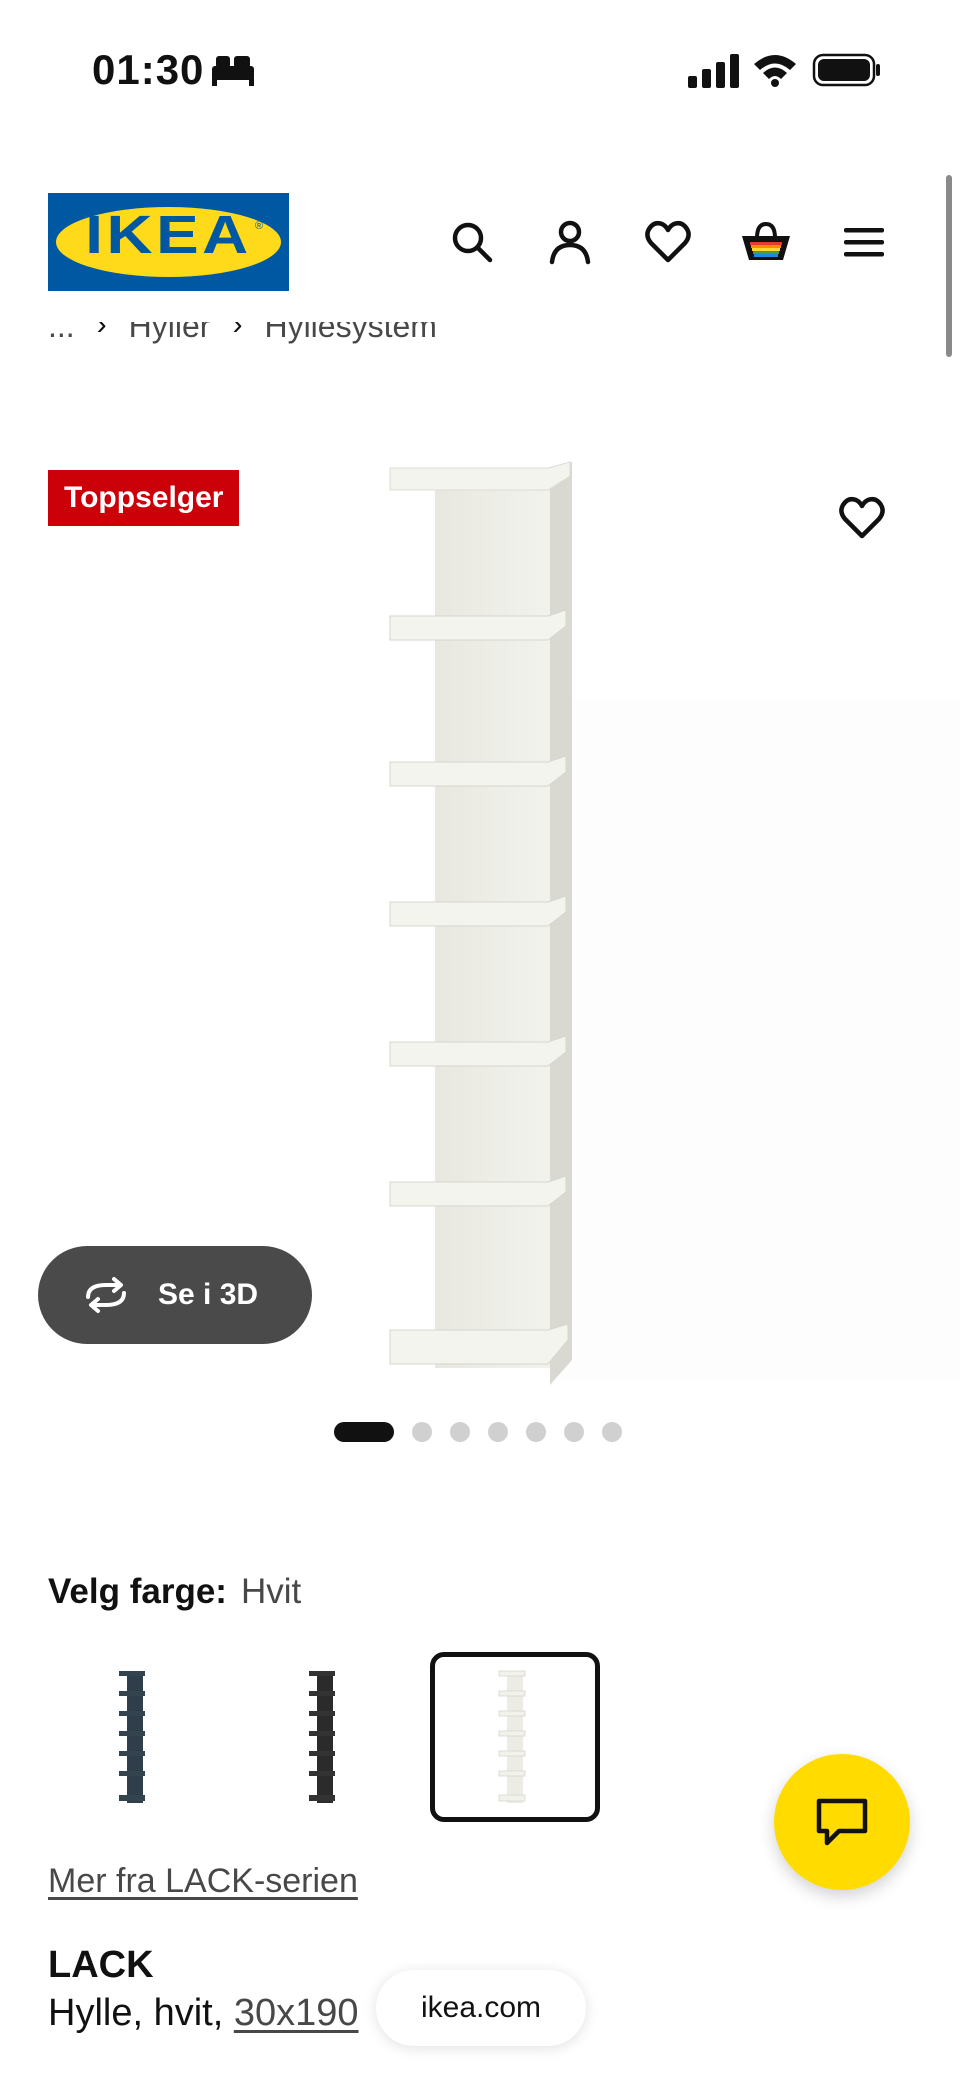 This screenshot has width=960, height=2081. I want to click on image-pagination, so click(478, 1432).